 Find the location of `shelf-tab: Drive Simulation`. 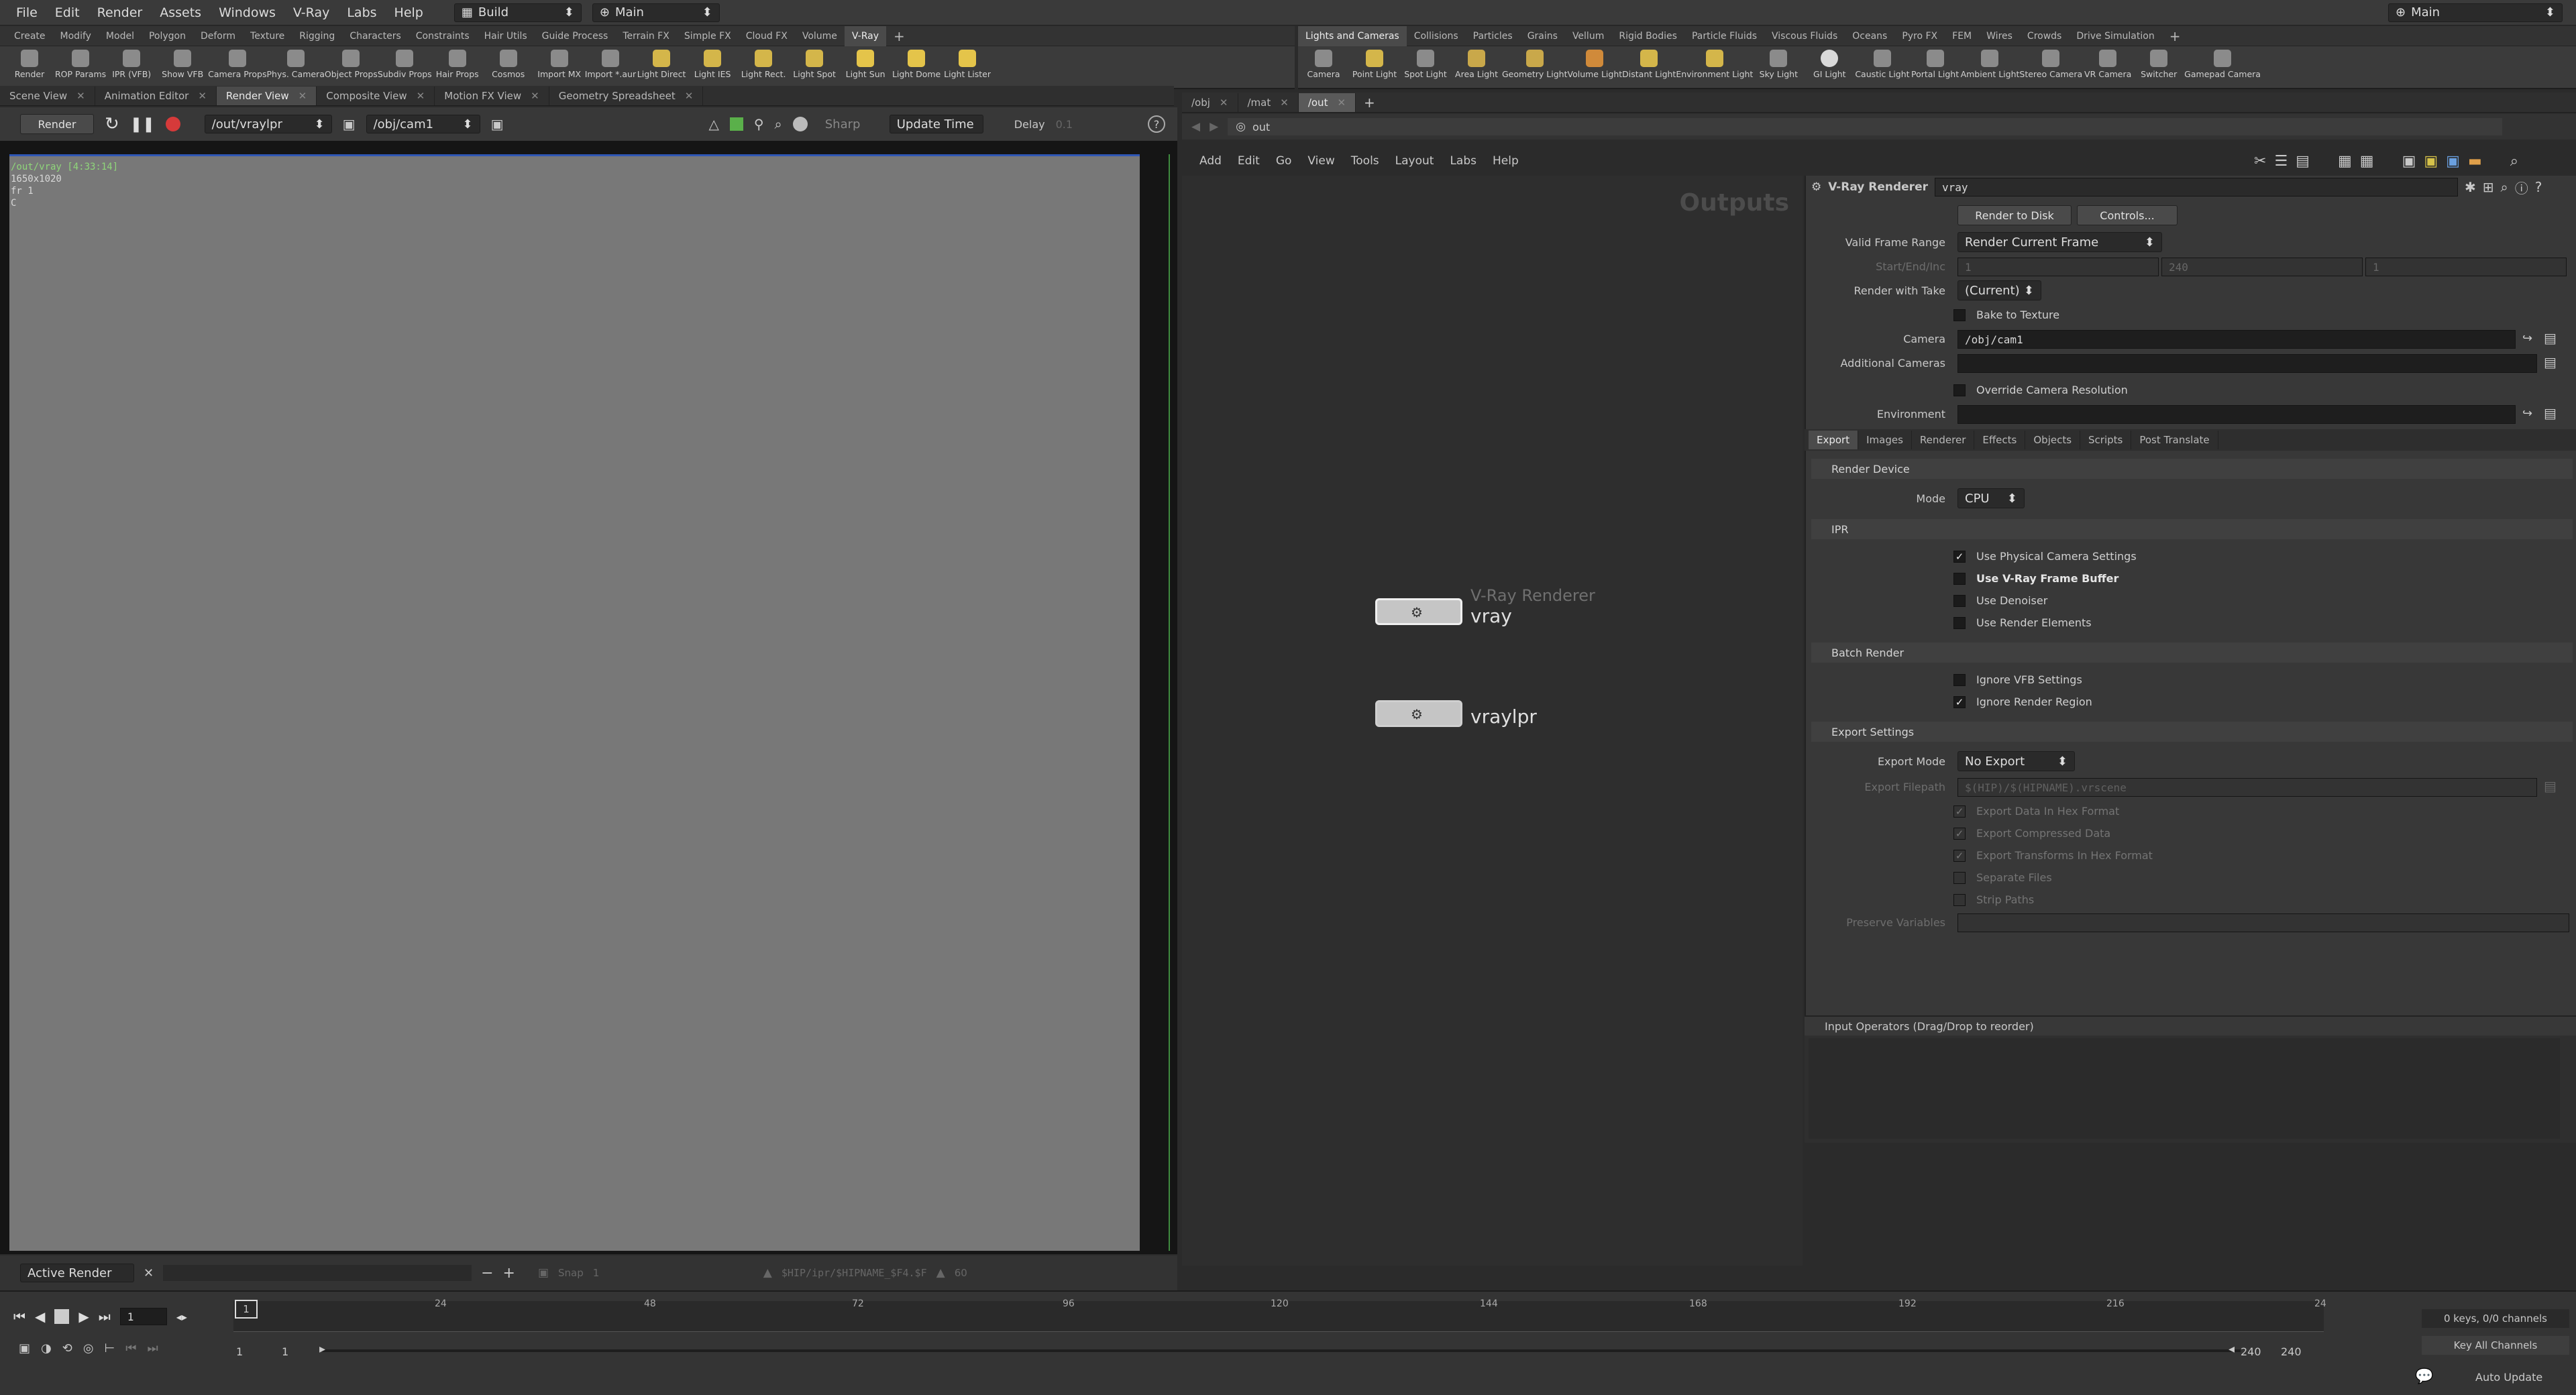

shelf-tab: Drive Simulation is located at coordinates (2115, 36).